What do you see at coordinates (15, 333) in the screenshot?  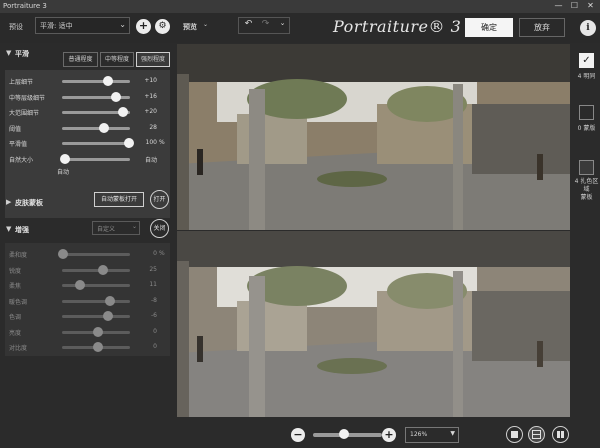 I see `slider-label: 亮度` at bounding box center [15, 333].